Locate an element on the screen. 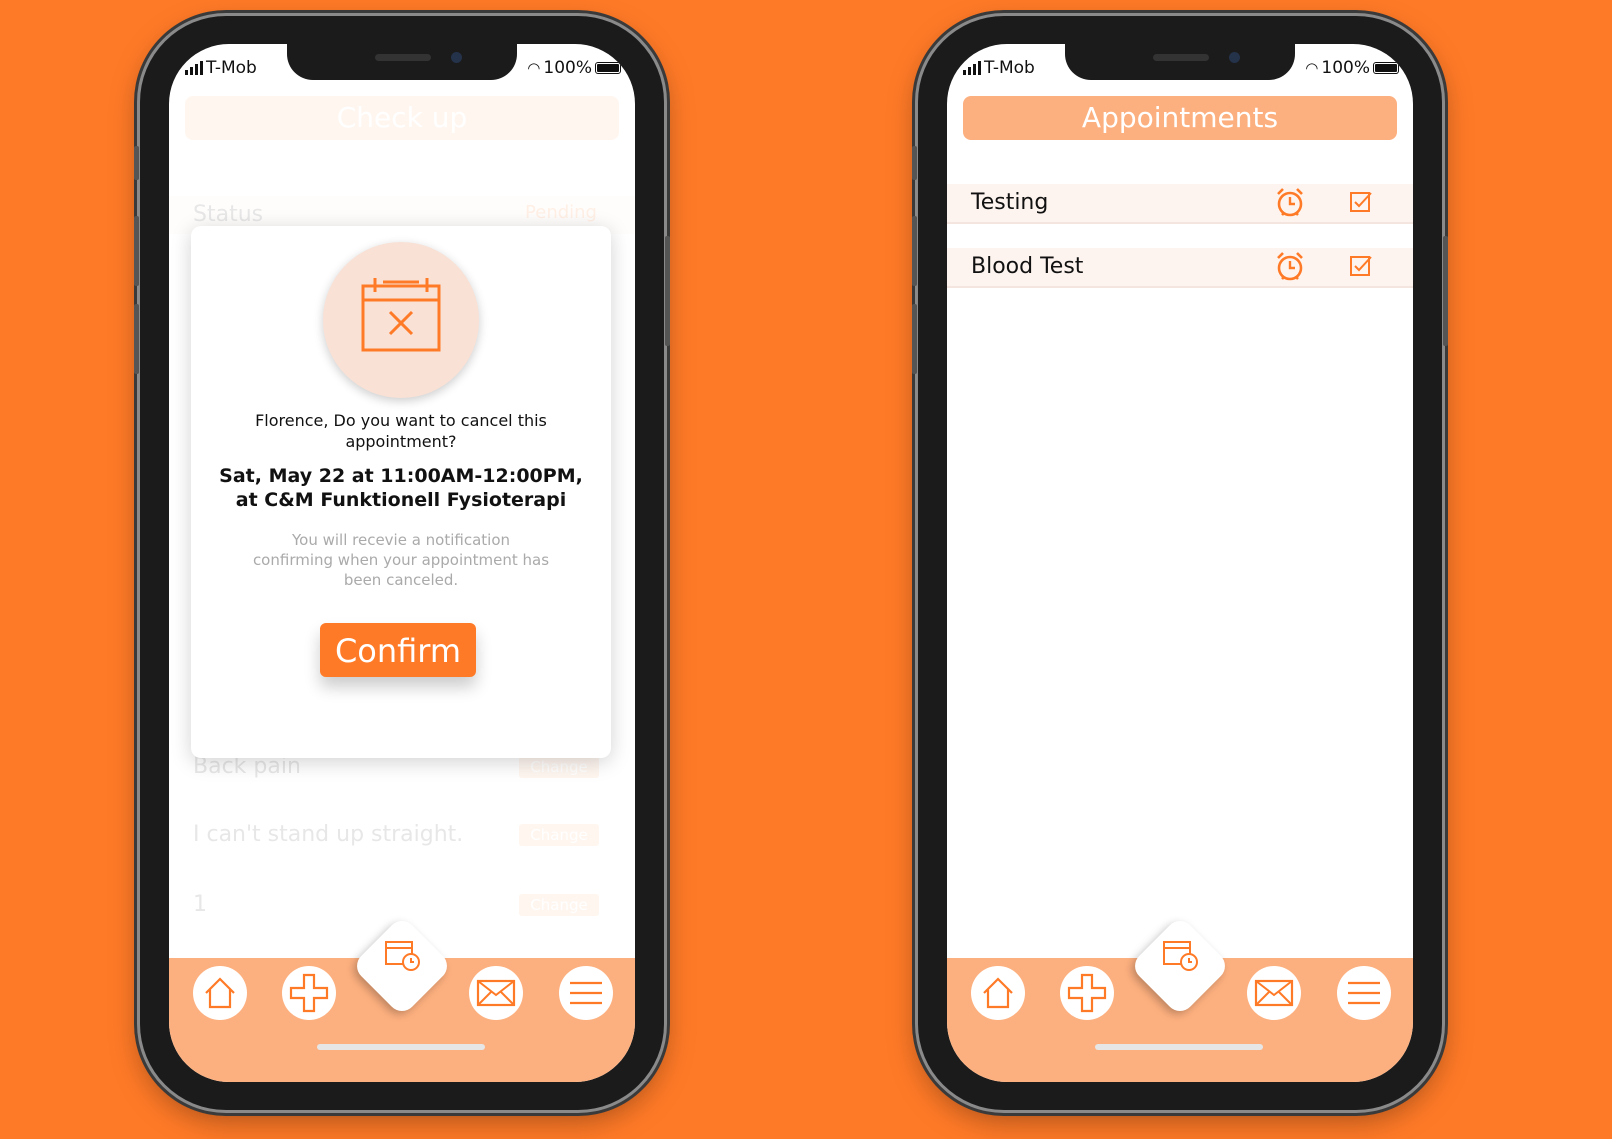 Image resolution: width=1612 pixels, height=1139 pixels. calendar-cancel-icon is located at coordinates (401, 320).